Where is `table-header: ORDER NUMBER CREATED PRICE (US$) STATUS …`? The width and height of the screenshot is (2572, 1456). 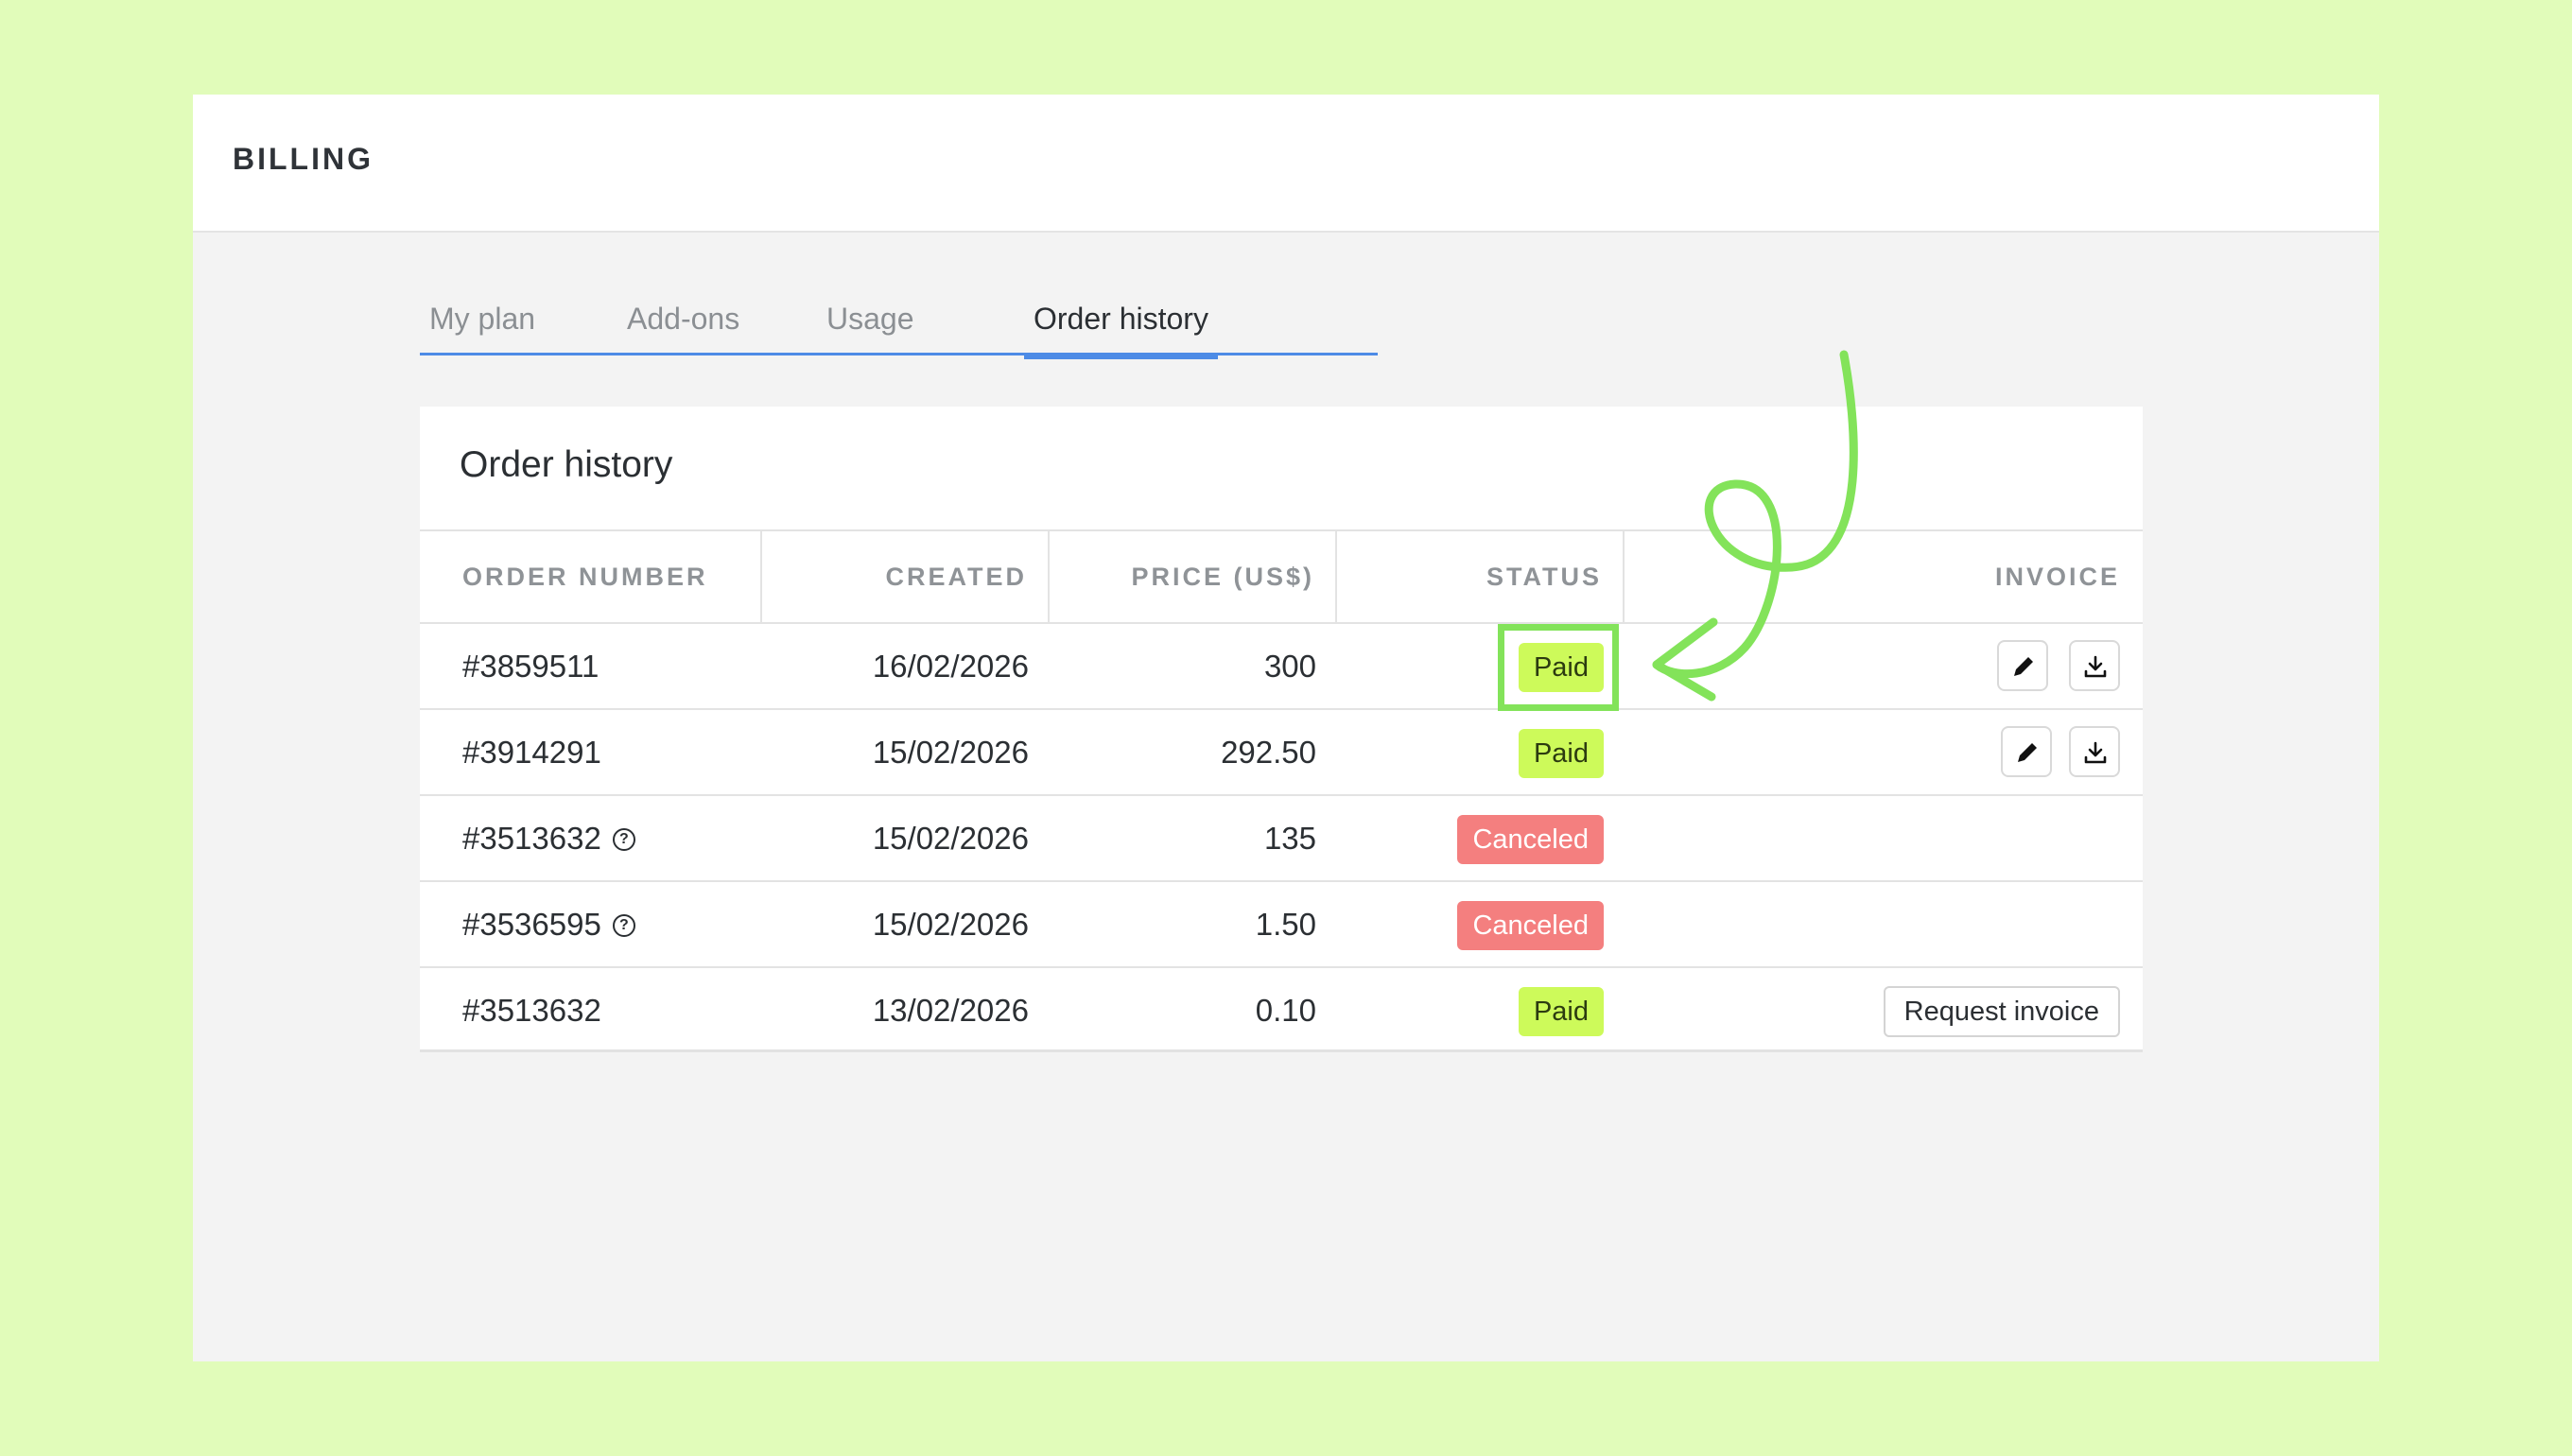 table-header: ORDER NUMBER CREATED PRICE (US$) STATUS … is located at coordinates (1281, 576).